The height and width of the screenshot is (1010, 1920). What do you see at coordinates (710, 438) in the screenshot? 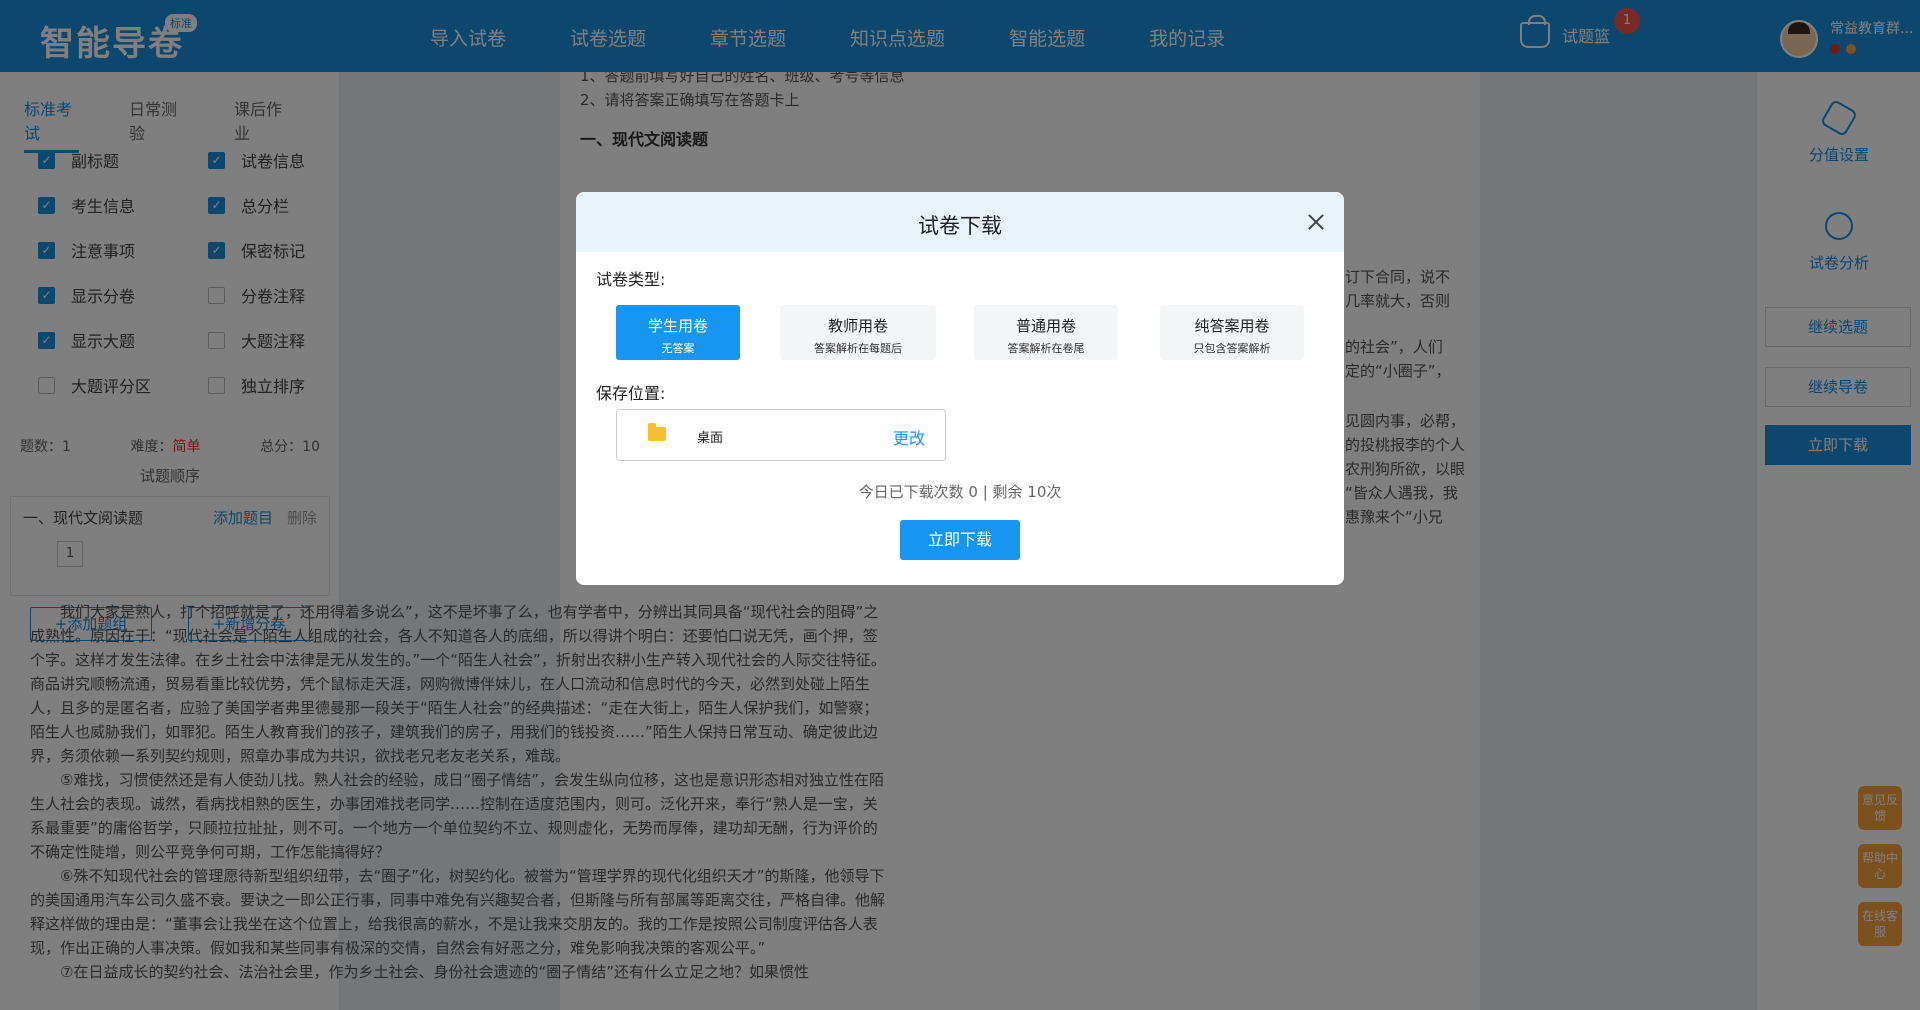
I see `save-location-value: 桌面` at bounding box center [710, 438].